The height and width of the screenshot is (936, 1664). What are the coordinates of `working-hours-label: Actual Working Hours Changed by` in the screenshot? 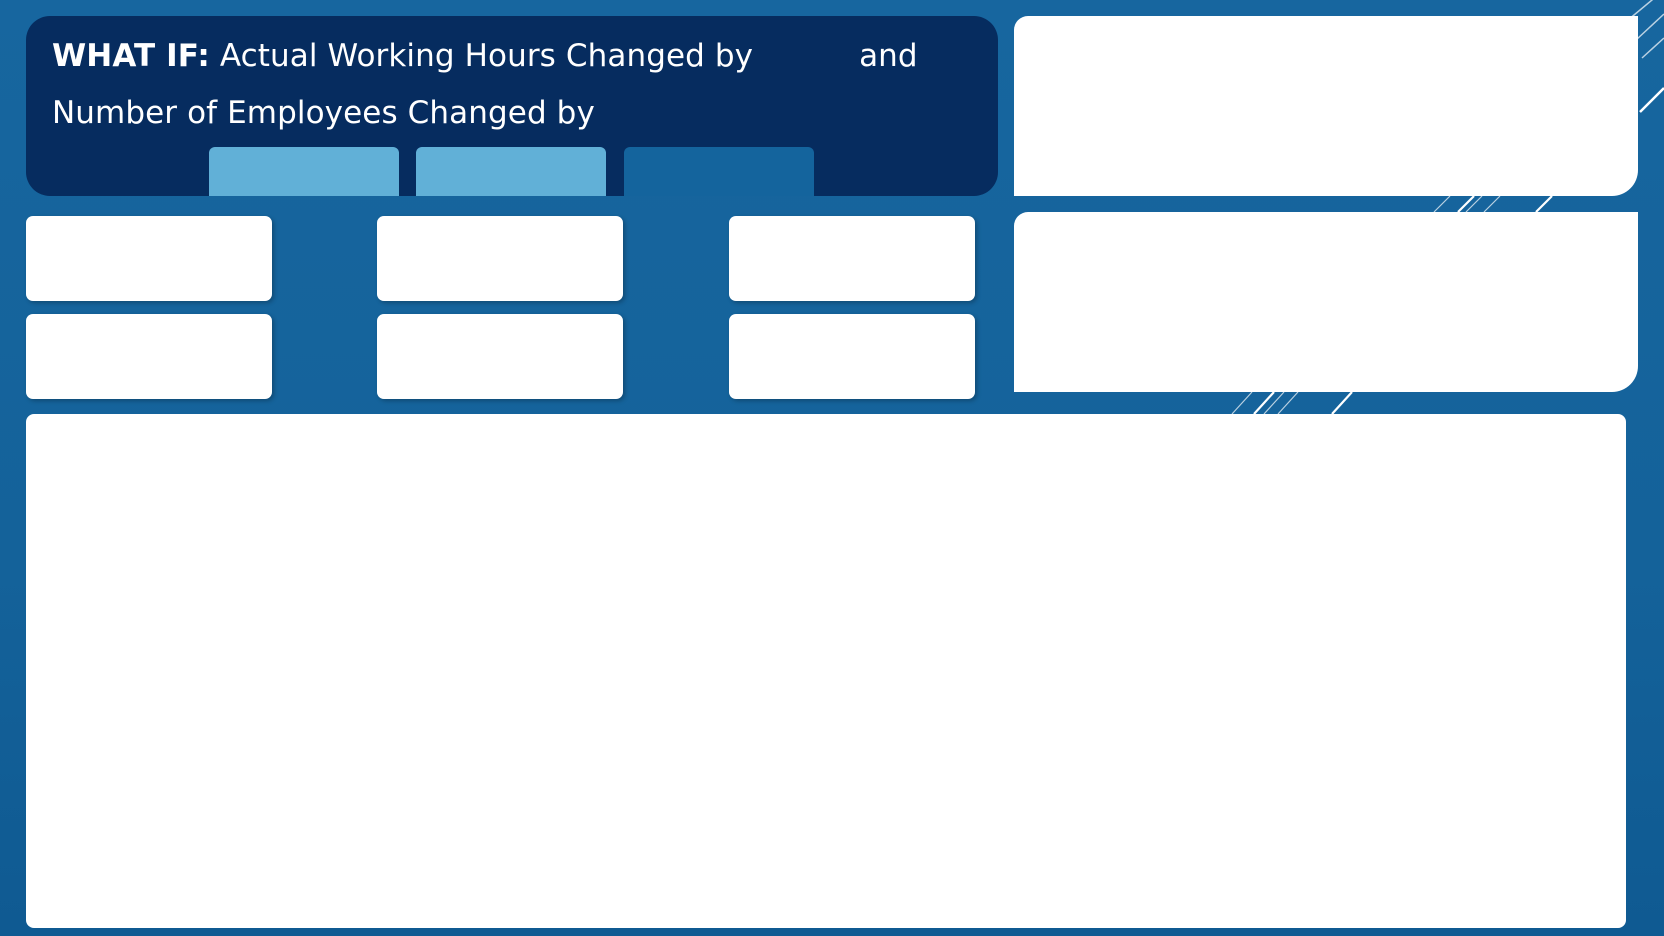 It's located at (486, 56).